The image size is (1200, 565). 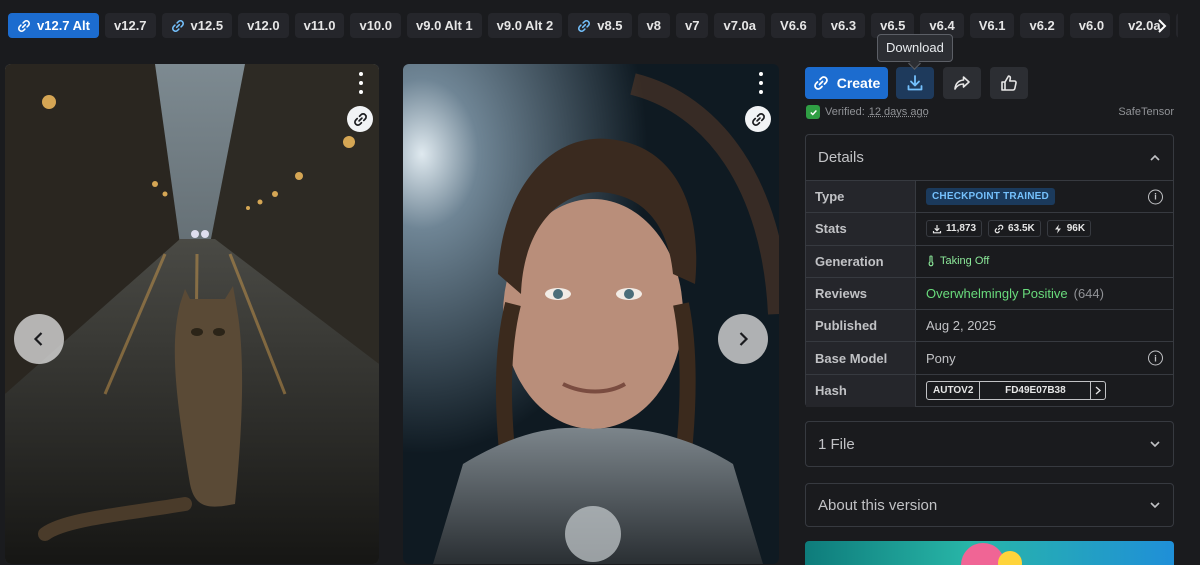 What do you see at coordinates (861, 358) in the screenshot?
I see `base-model-label: Base Model` at bounding box center [861, 358].